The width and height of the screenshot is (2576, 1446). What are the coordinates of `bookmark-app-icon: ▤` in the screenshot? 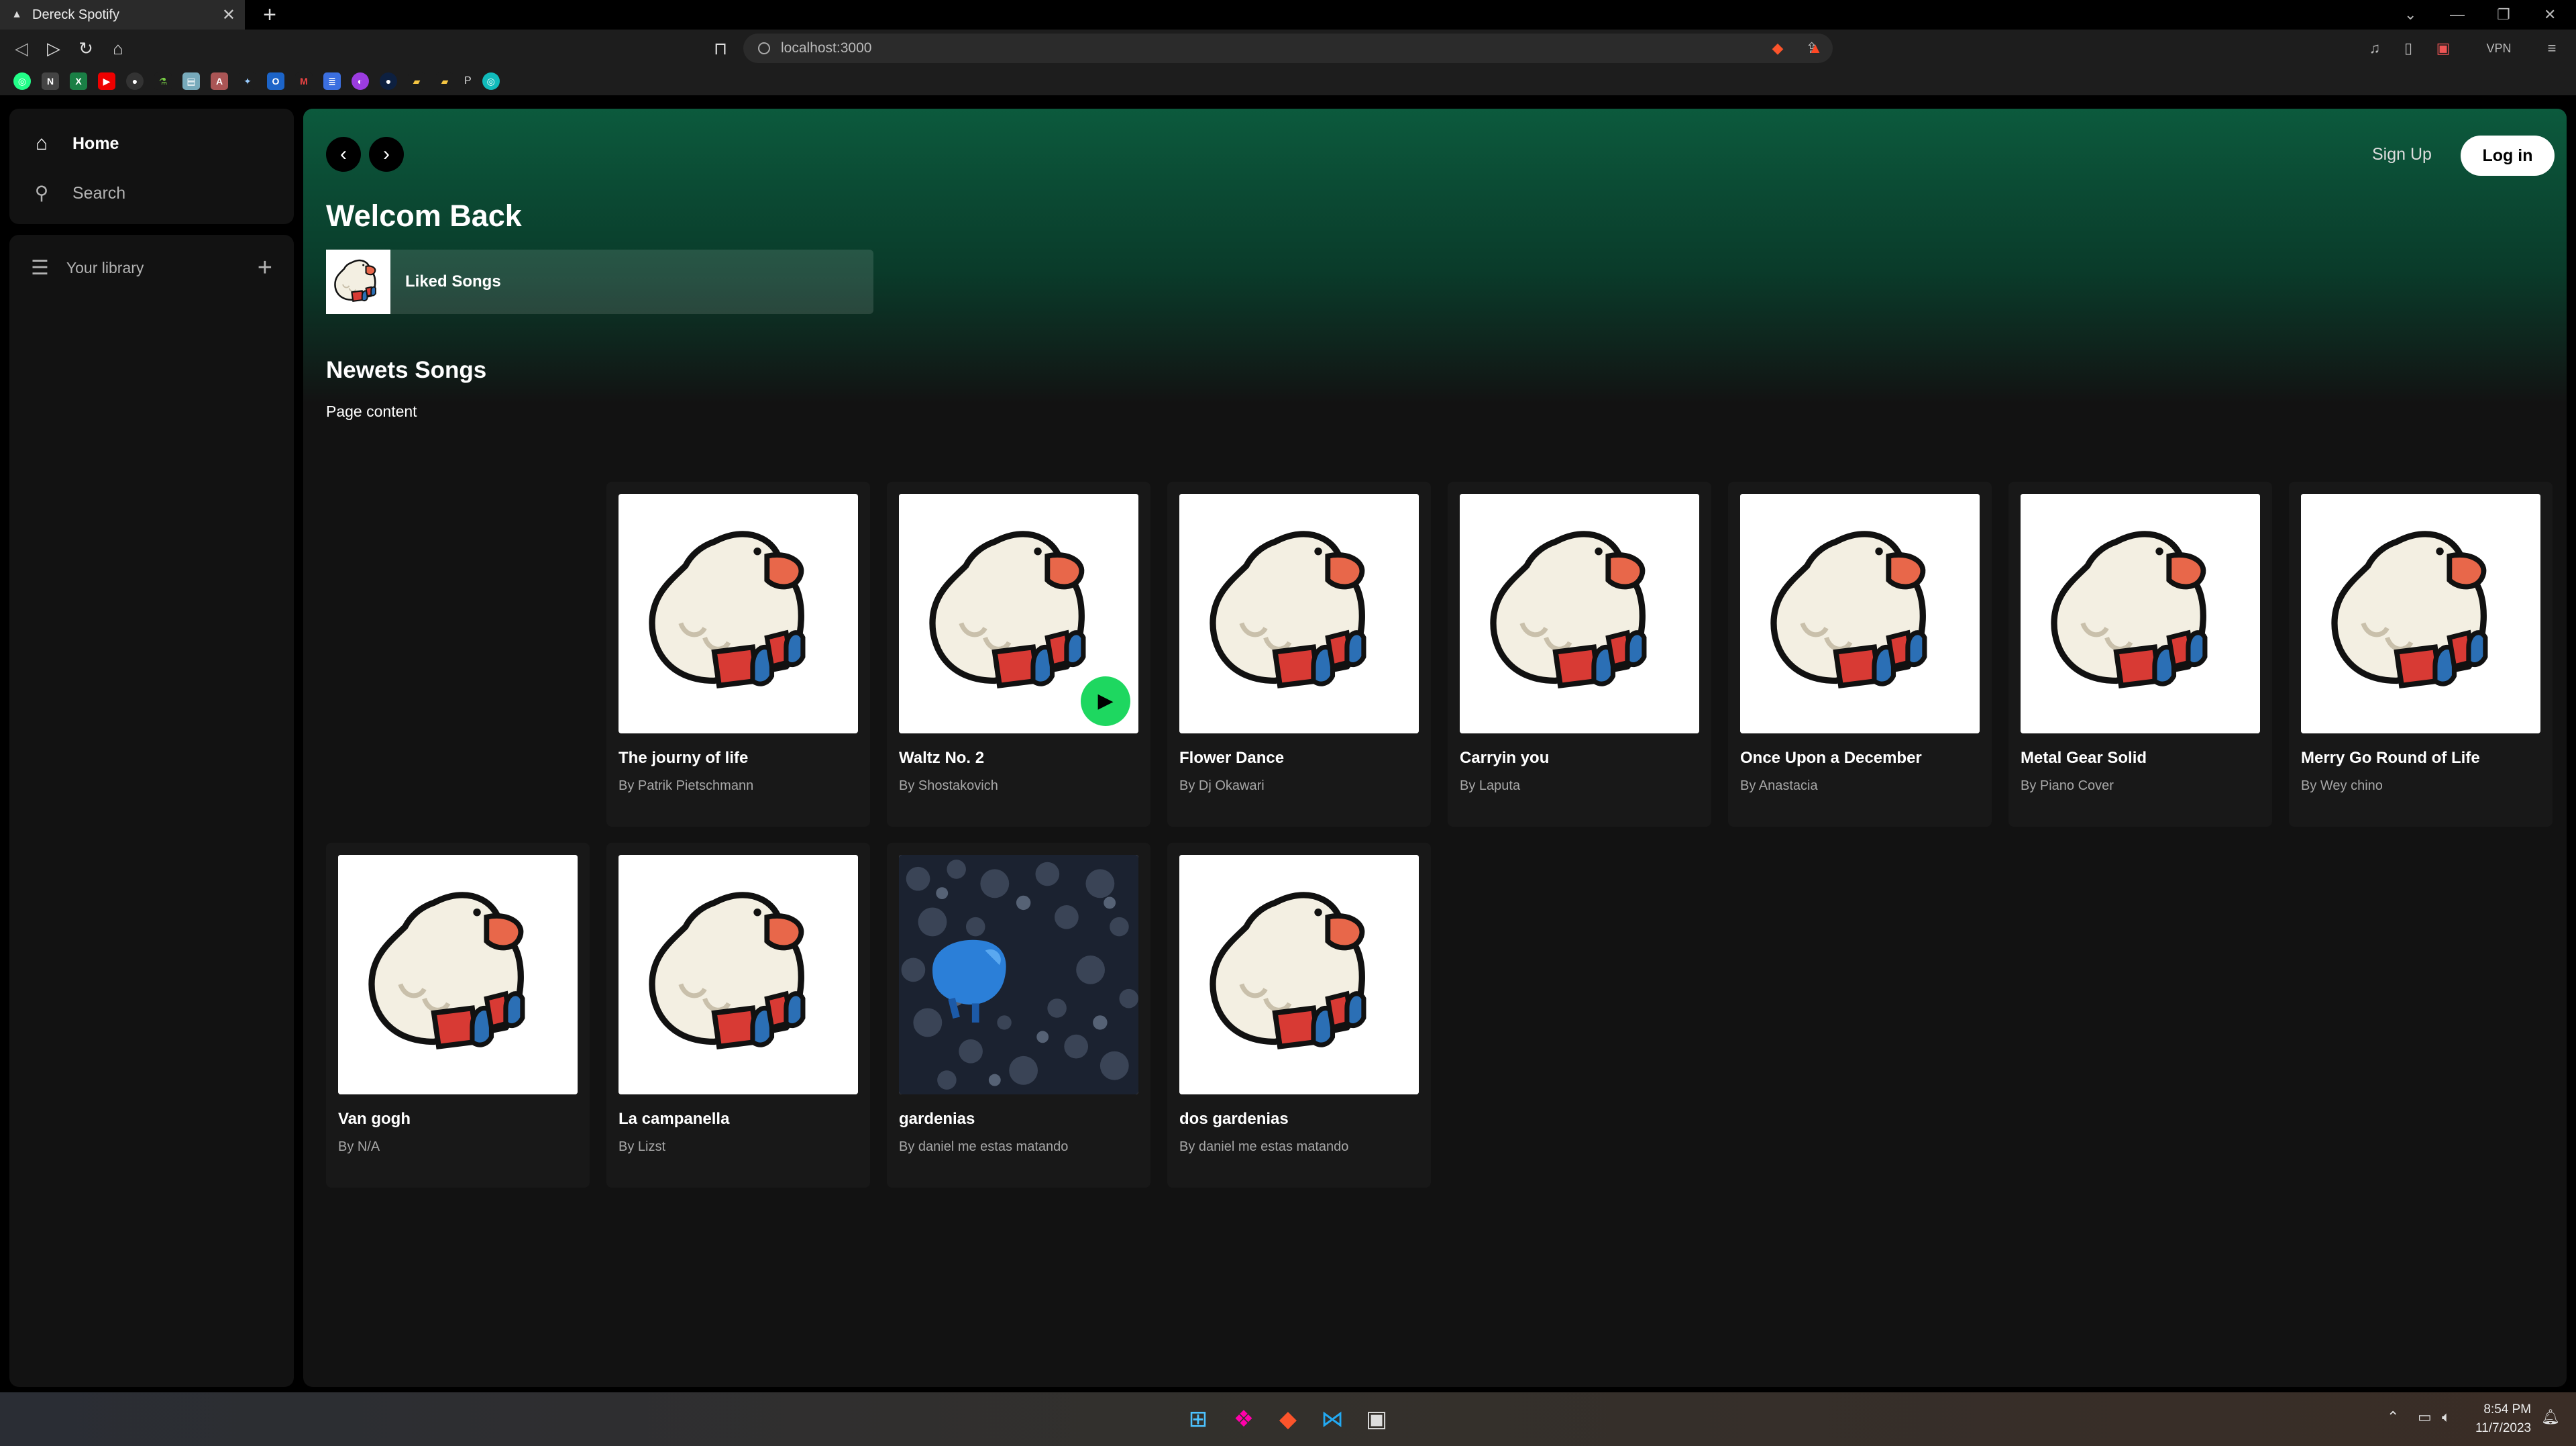 It's located at (191, 81).